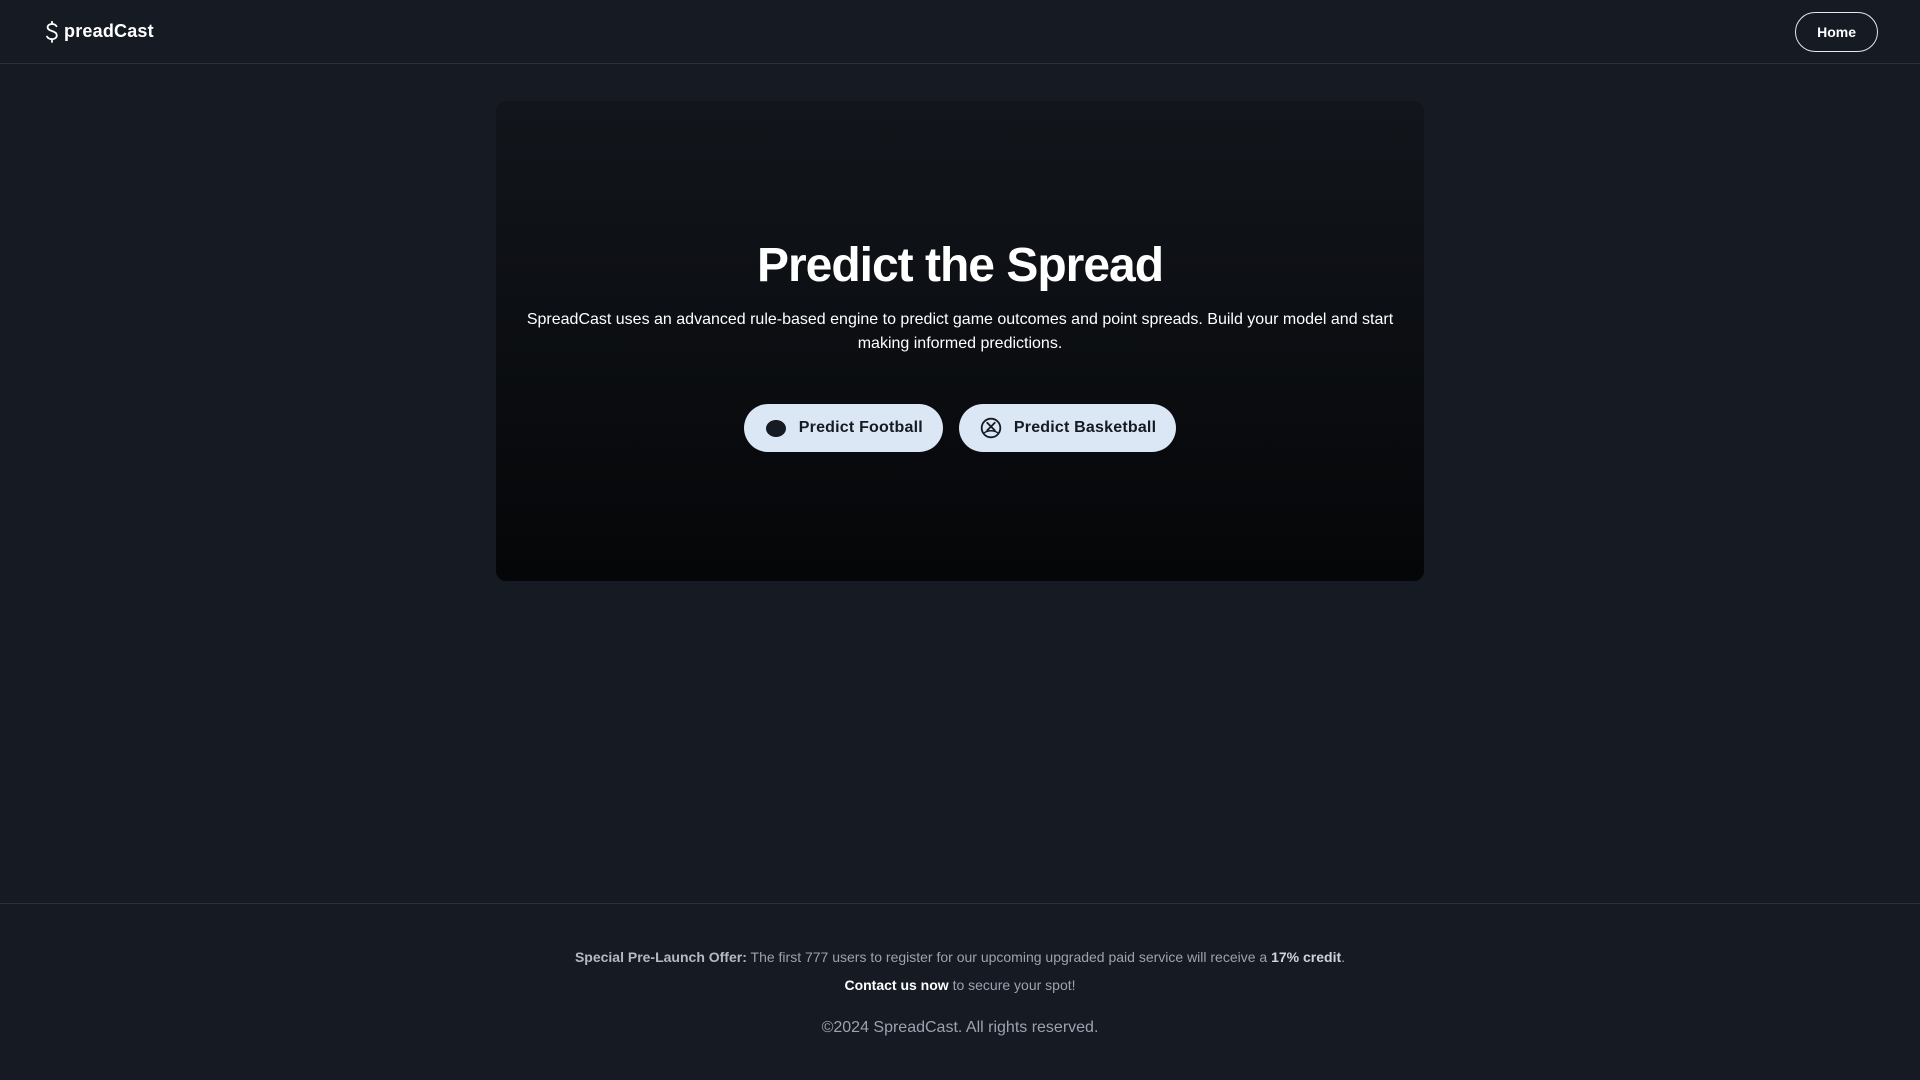 Image resolution: width=1920 pixels, height=1080 pixels. What do you see at coordinates (1085, 427) in the screenshot?
I see `predict-basketball-label: Predict Basketball` at bounding box center [1085, 427].